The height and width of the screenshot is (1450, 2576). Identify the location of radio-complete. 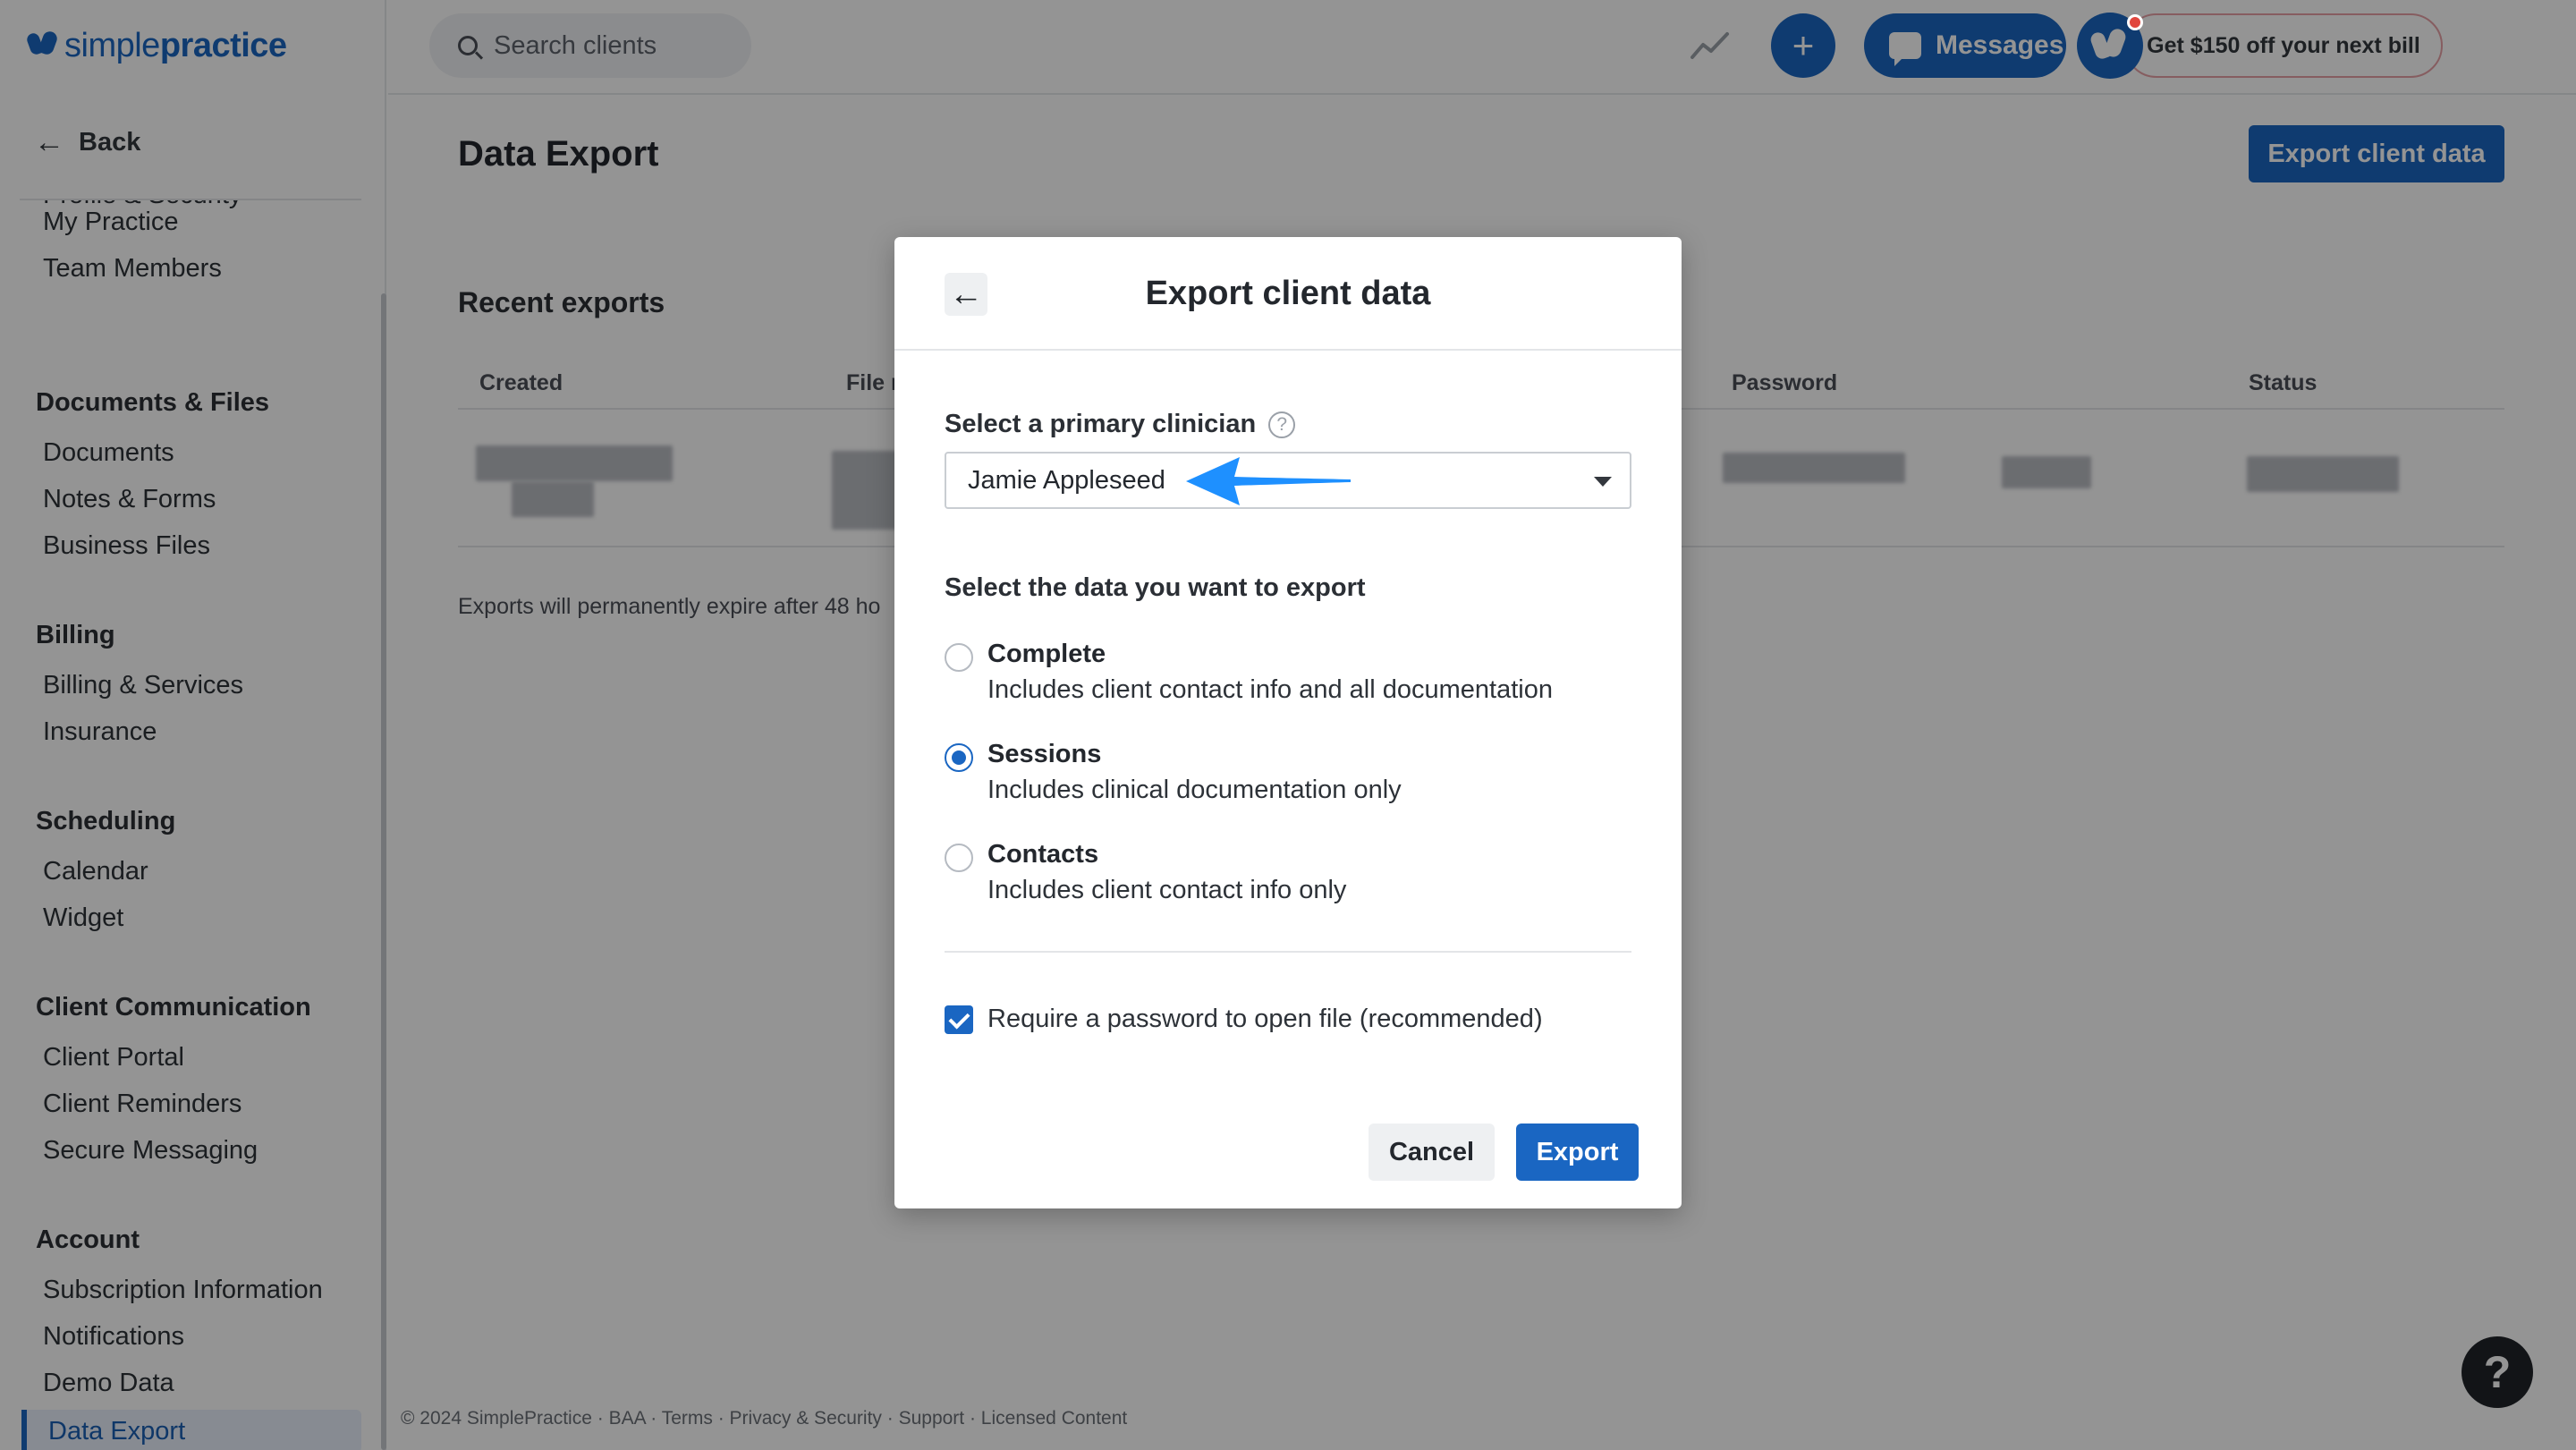
(959, 657).